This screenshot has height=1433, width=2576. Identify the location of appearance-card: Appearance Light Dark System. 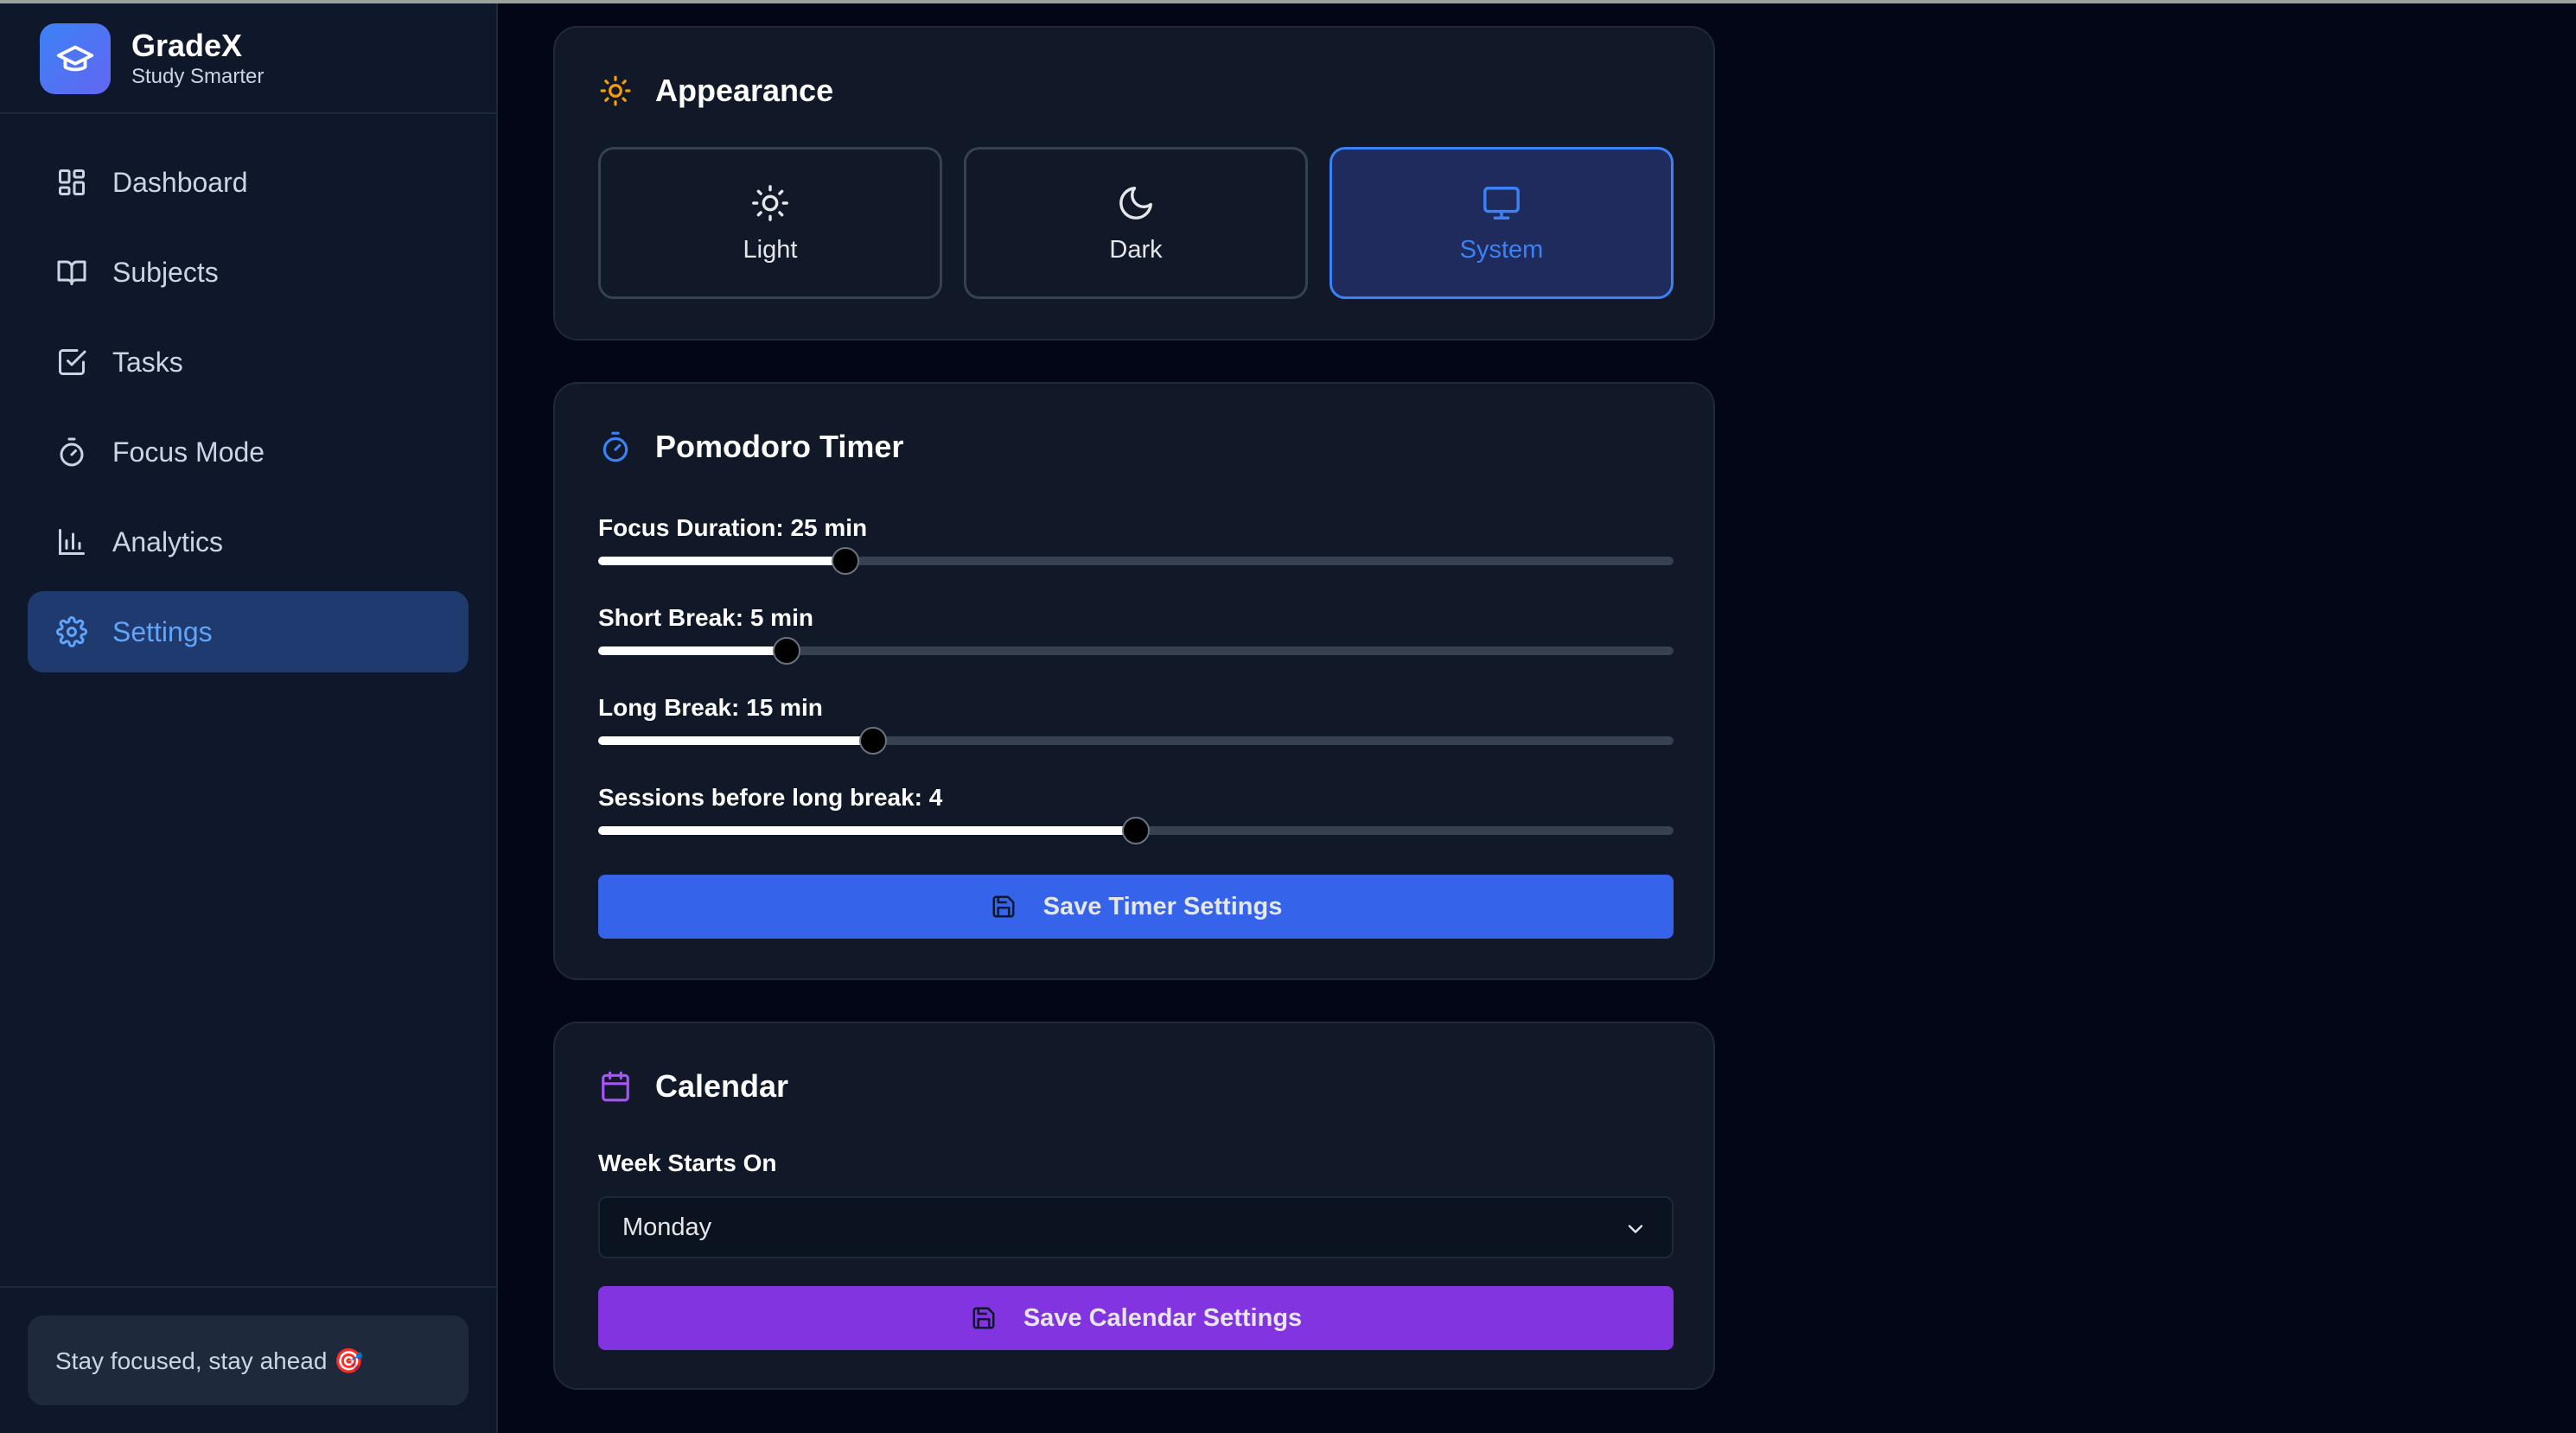
(1134, 183).